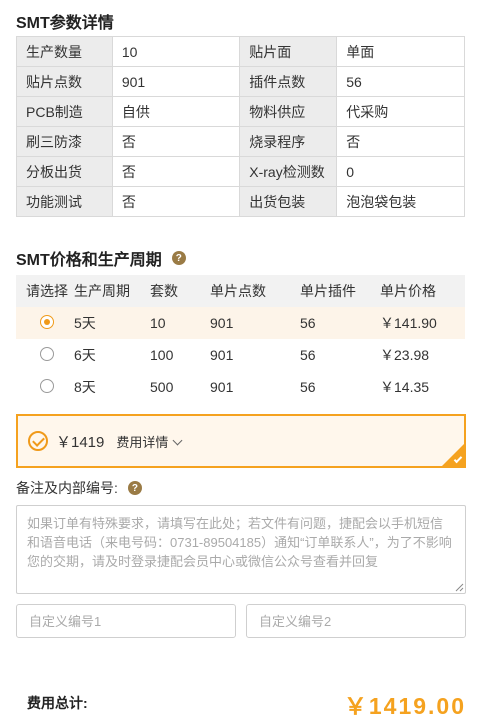 This screenshot has height=728, width=480. What do you see at coordinates (405, 387) in the screenshot?
I see `price-cell: ￥14.35` at bounding box center [405, 387].